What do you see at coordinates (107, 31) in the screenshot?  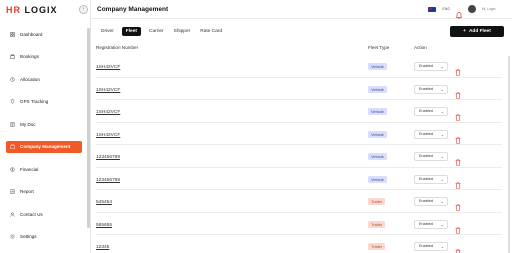 I see `tab-driver: Driver` at bounding box center [107, 31].